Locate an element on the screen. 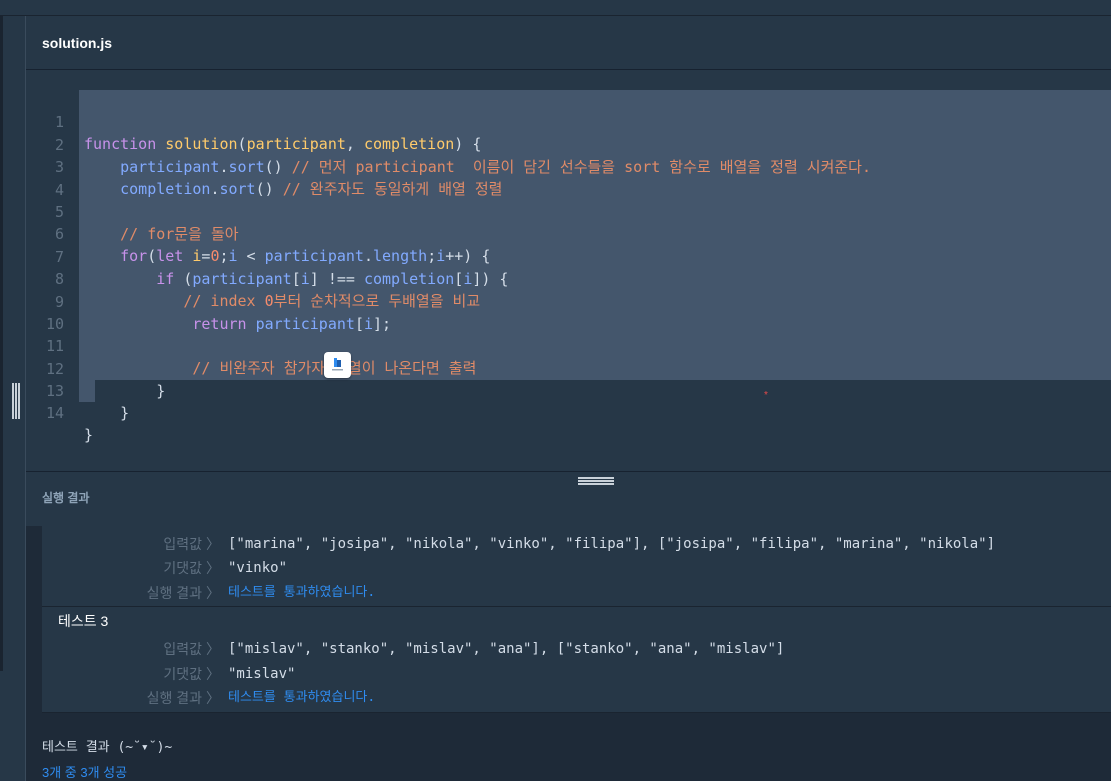  test-summary: 테스트 결과 (~˘▾˘)~ is located at coordinates (107, 747).